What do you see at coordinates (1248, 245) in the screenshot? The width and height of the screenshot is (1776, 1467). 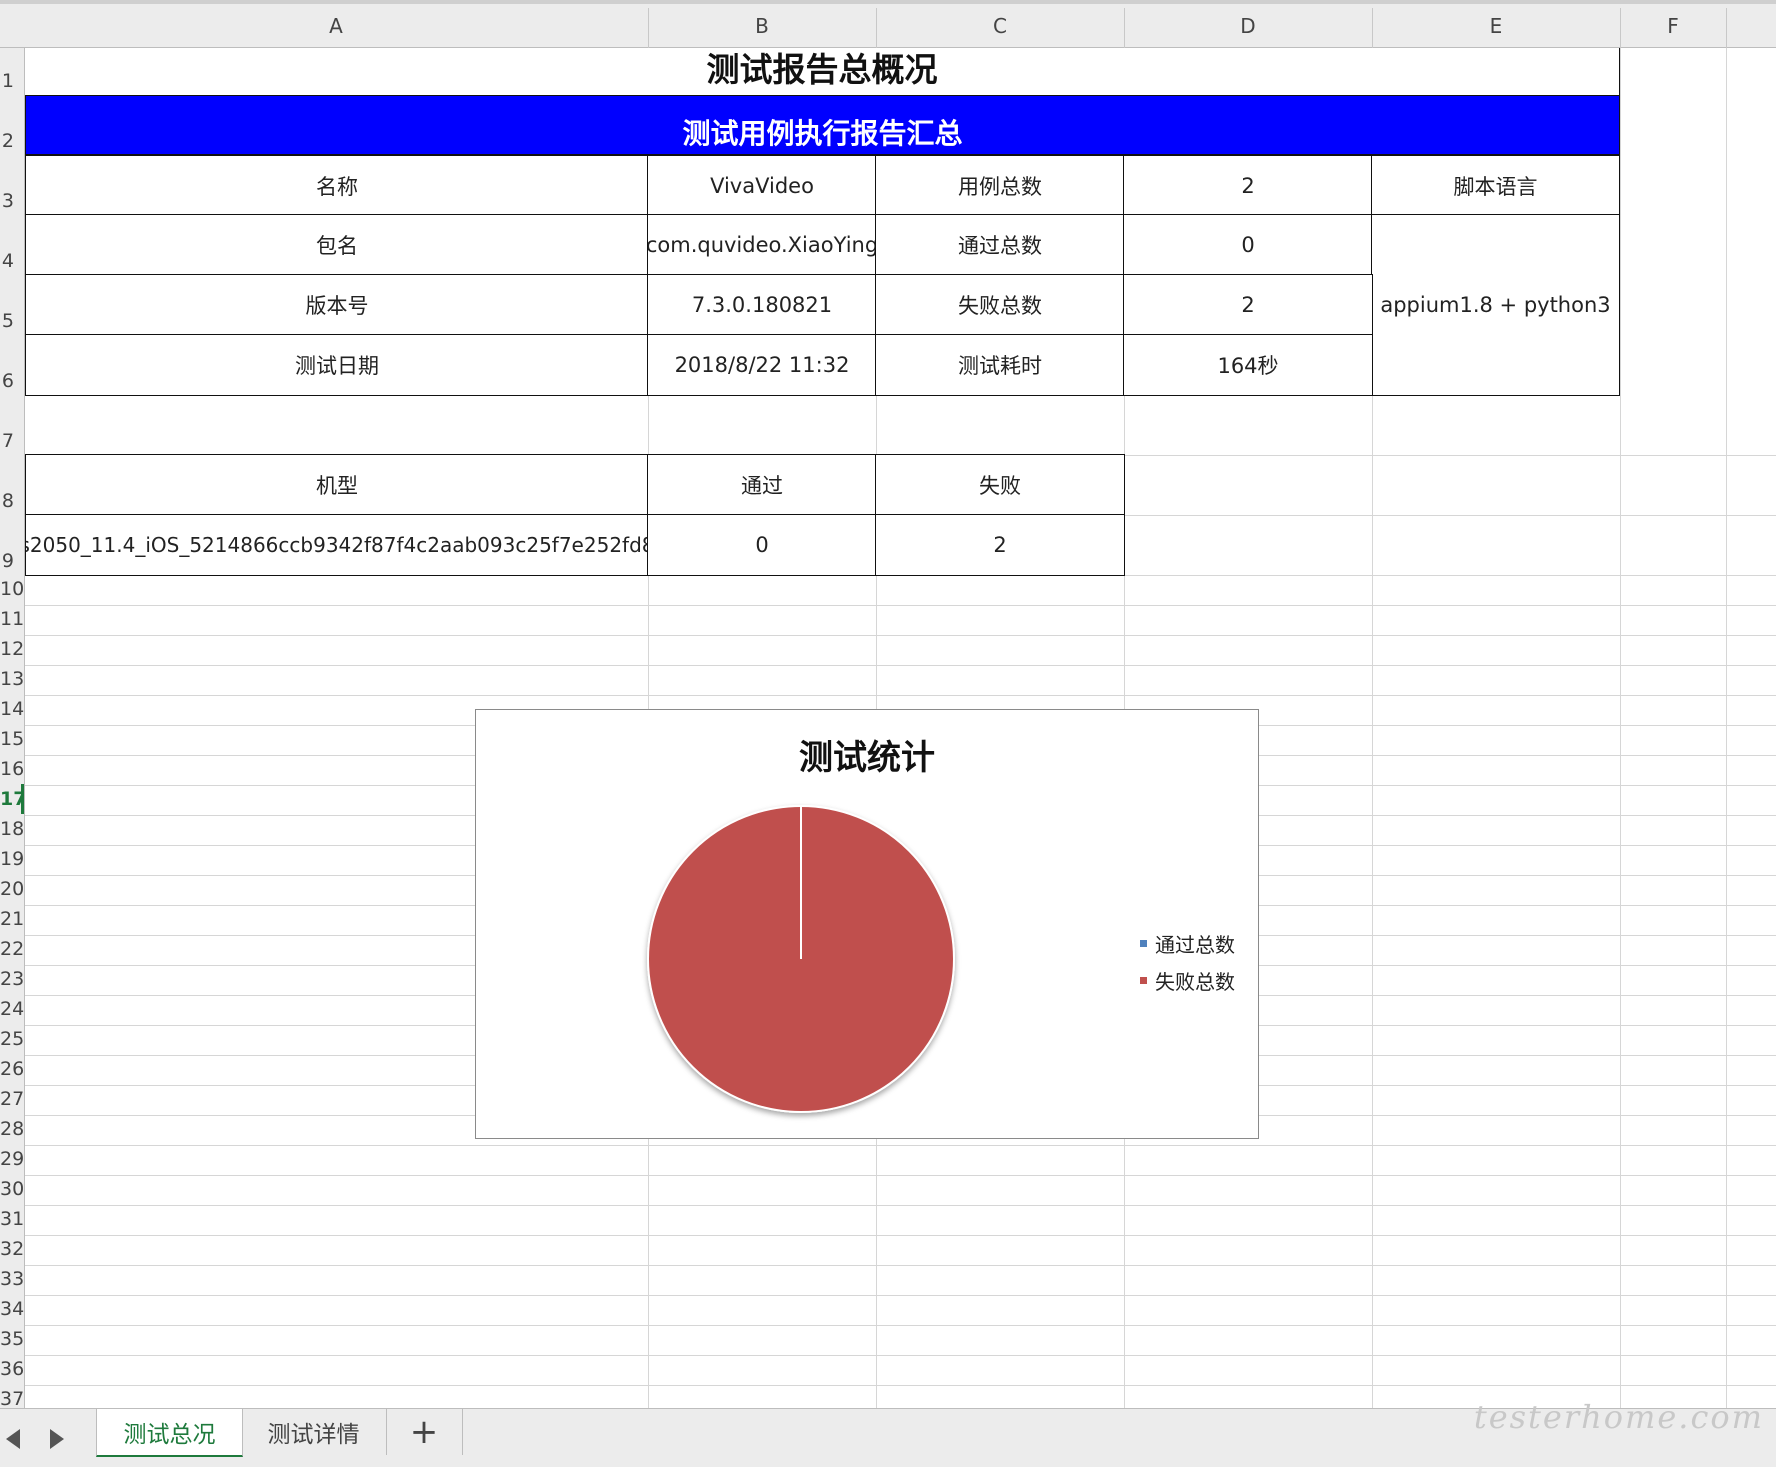 I see `pass-total-value-cell: 0` at bounding box center [1248, 245].